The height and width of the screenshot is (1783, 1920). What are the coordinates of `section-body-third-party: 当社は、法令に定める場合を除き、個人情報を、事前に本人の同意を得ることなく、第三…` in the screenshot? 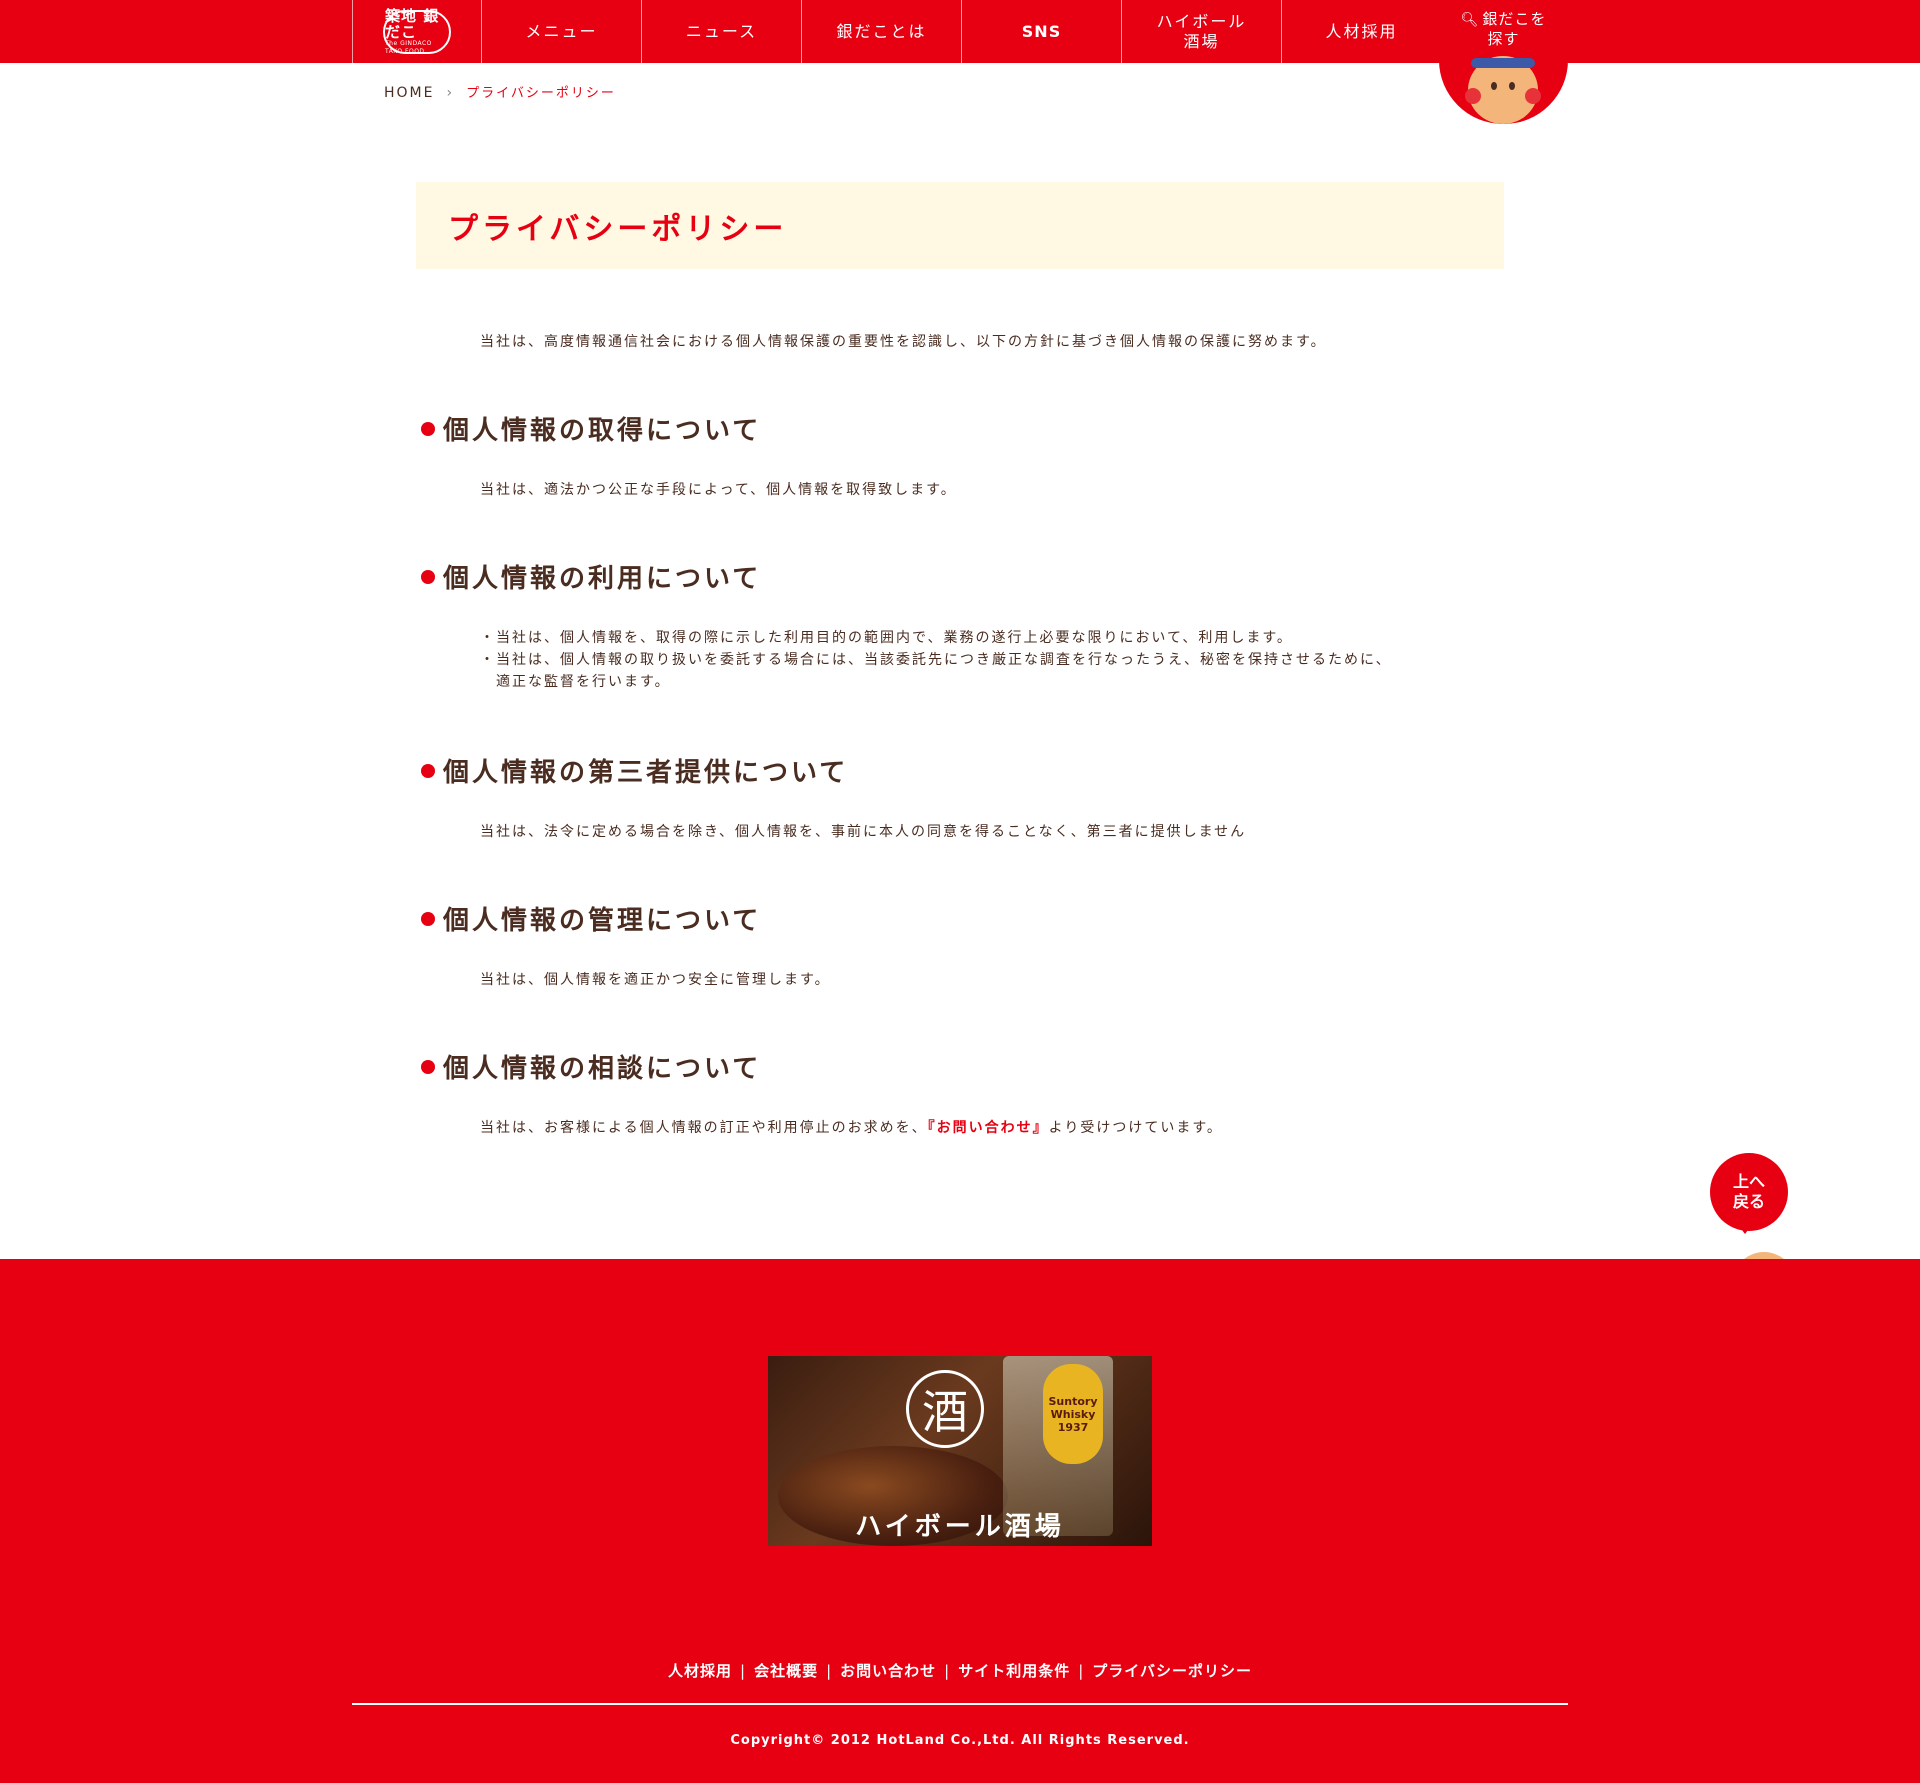 It's located at (863, 832).